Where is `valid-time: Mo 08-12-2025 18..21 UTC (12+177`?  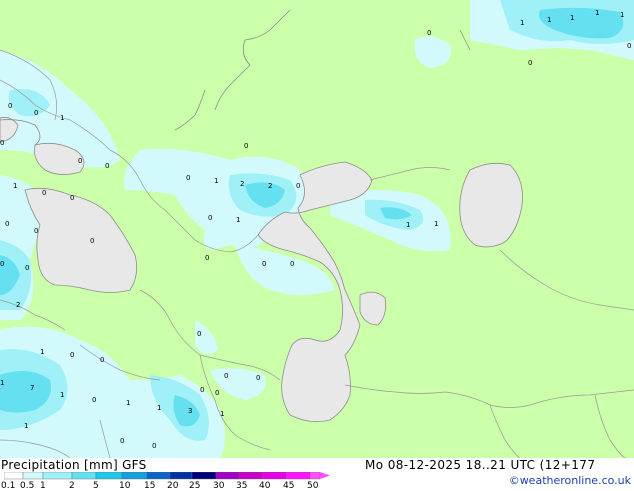
valid-time: Mo 08-12-2025 18..21 UTC (12+177 is located at coordinates (480, 465).